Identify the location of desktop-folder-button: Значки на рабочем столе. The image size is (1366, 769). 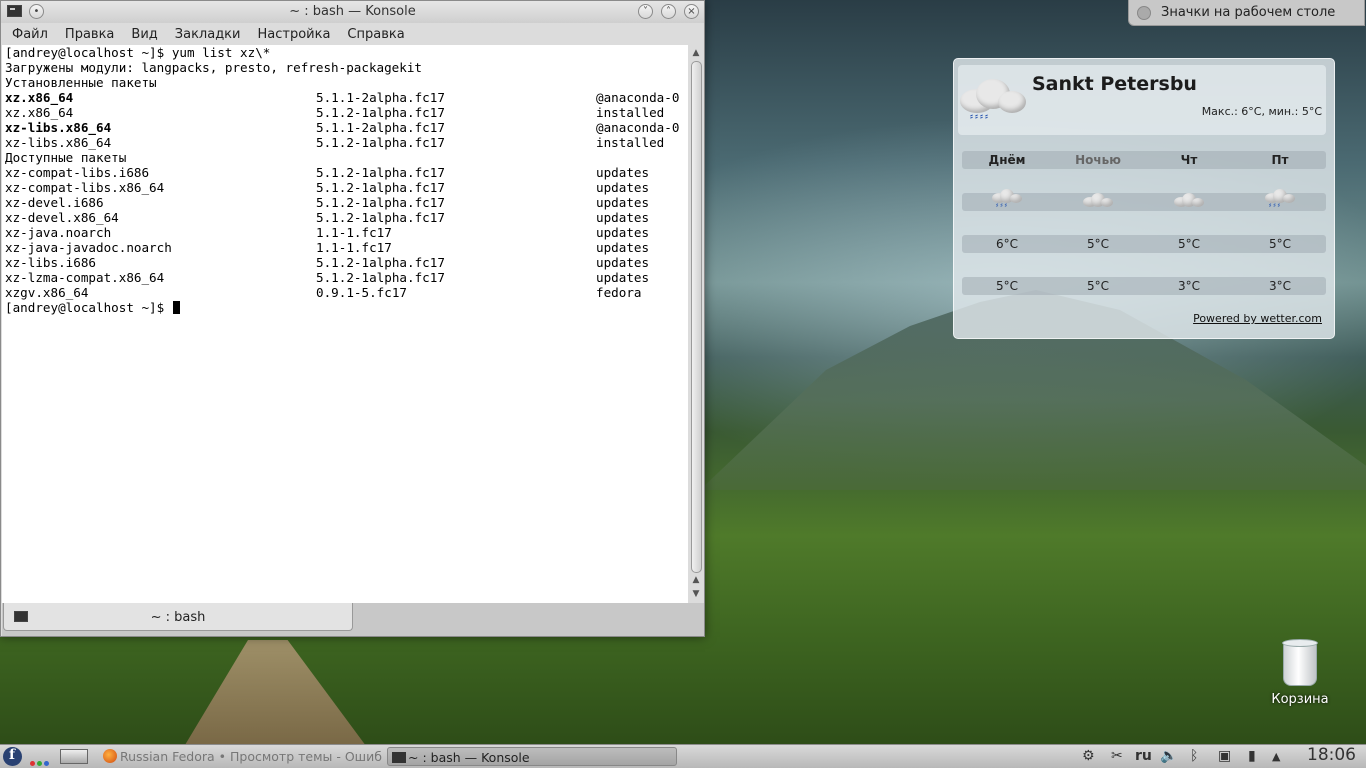
(1246, 13).